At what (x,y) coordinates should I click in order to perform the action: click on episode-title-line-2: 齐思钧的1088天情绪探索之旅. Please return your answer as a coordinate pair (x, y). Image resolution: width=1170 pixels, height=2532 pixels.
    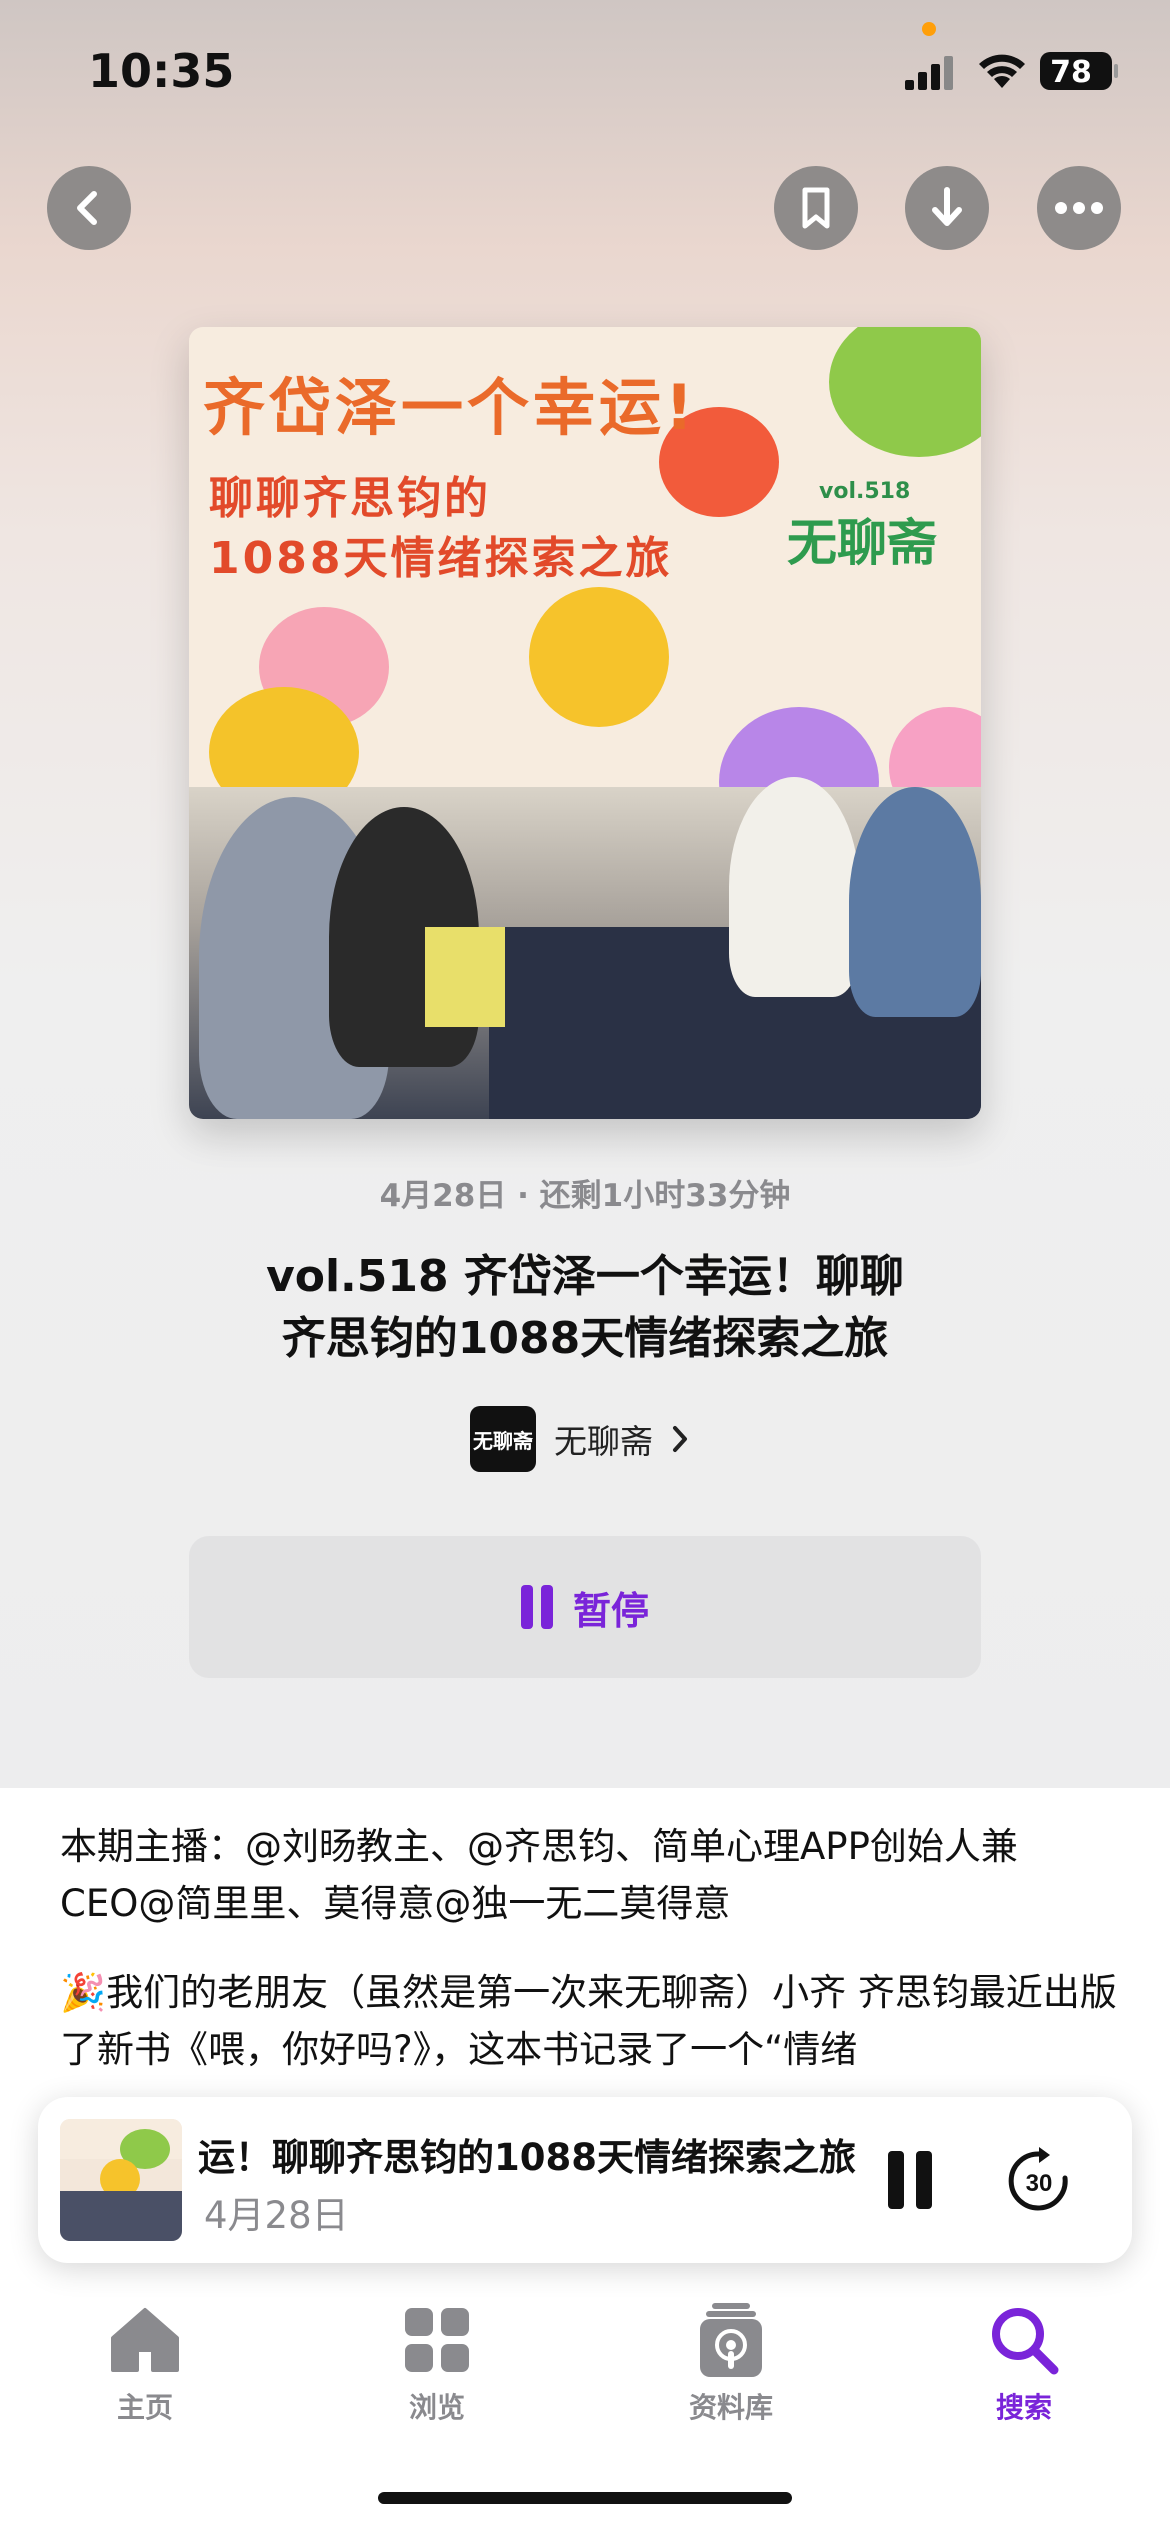
    Looking at the image, I should click on (585, 1338).